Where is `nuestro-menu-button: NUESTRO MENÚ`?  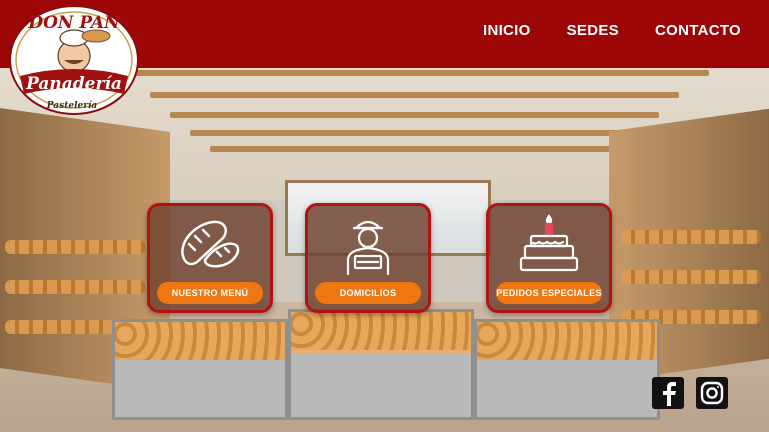
nuestro-menu-button: NUESTRO MENÚ is located at coordinates (210, 293).